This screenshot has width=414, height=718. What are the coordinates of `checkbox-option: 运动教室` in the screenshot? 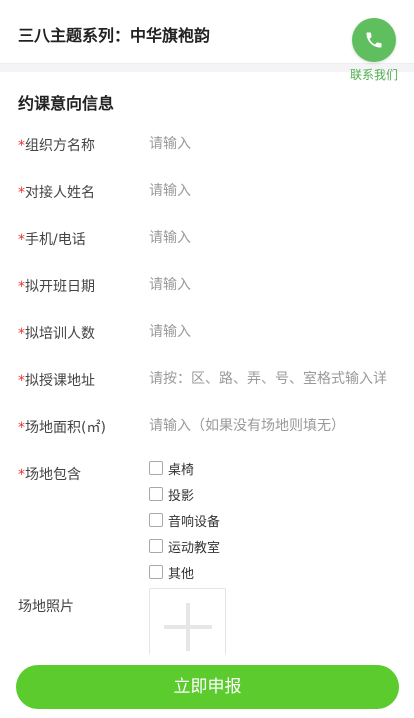 It's located at (184, 546).